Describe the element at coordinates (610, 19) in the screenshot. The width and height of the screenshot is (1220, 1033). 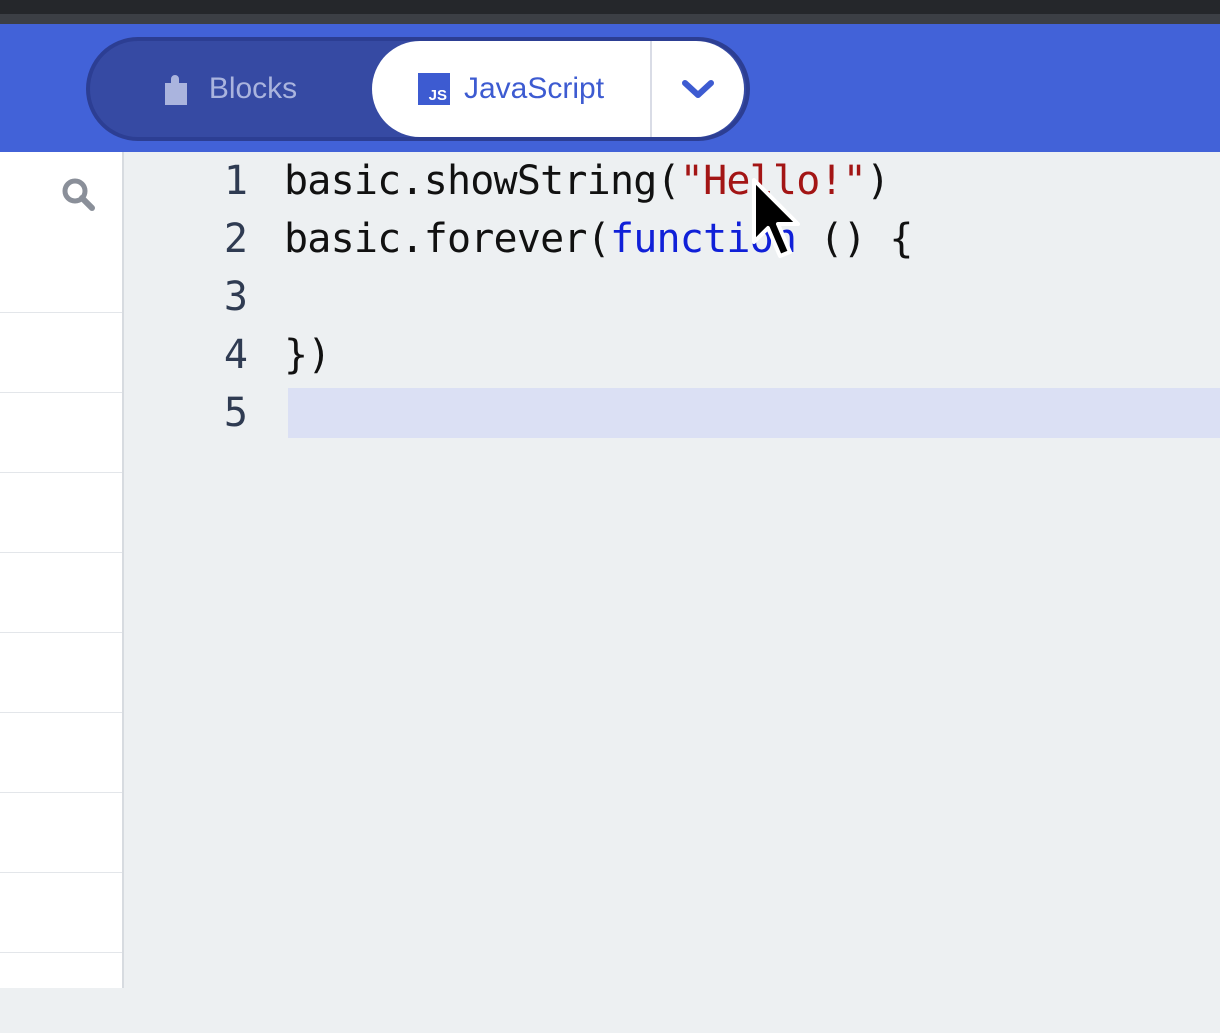
I see `browser-top-strip` at that location.